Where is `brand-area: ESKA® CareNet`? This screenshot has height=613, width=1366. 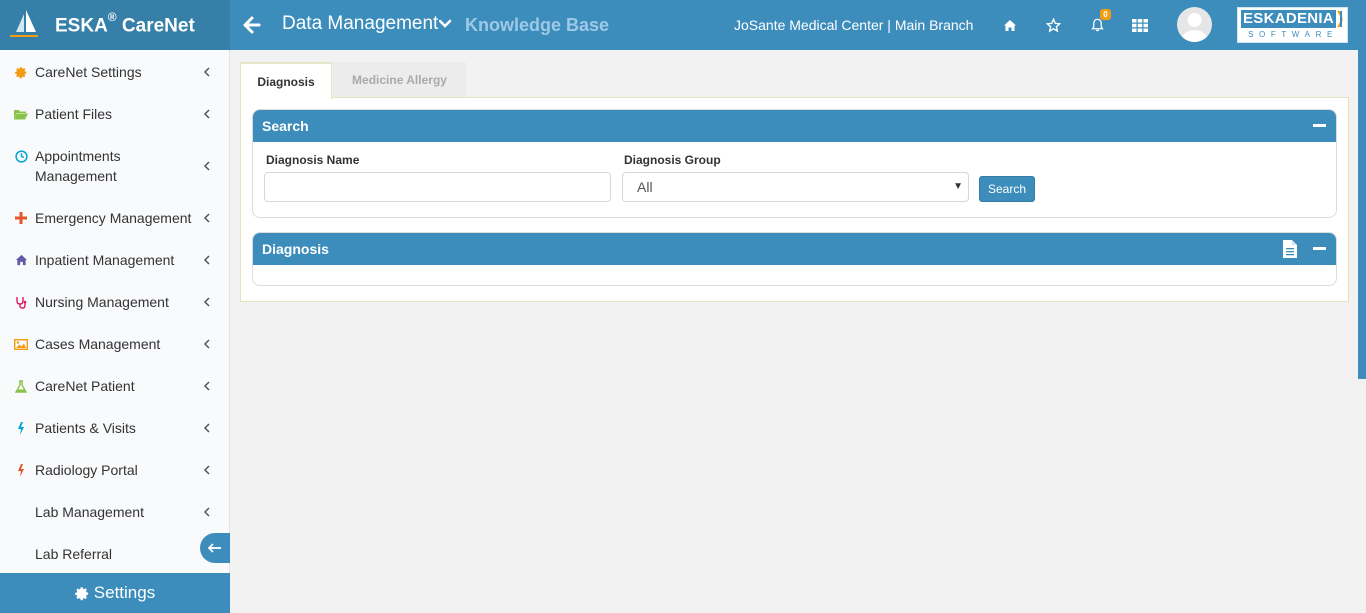 brand-area: ESKA® CareNet is located at coordinates (115, 25).